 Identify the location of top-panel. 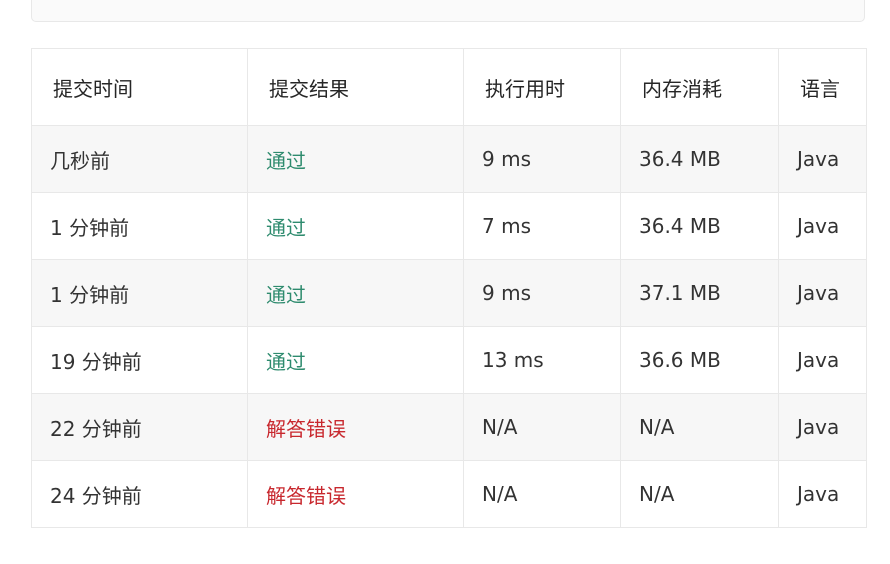
(448, 11).